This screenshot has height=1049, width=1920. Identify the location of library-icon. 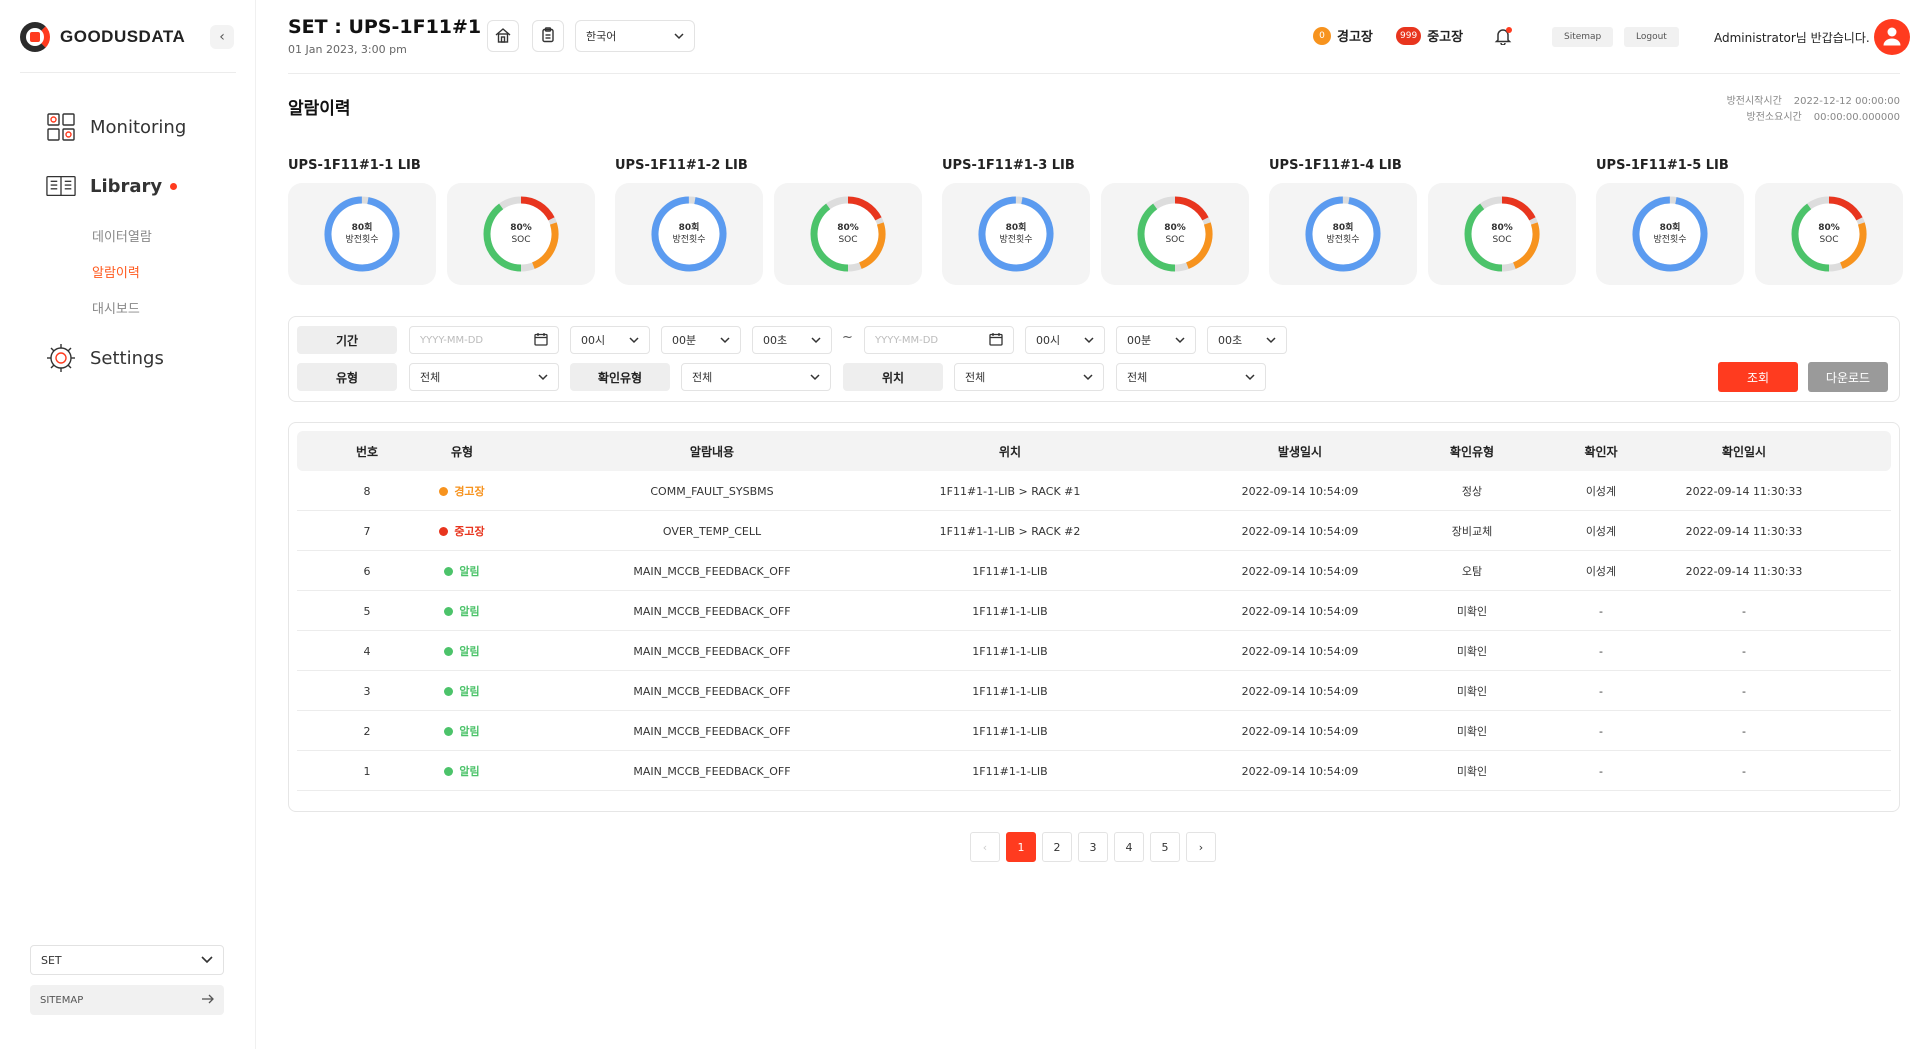
(61, 186).